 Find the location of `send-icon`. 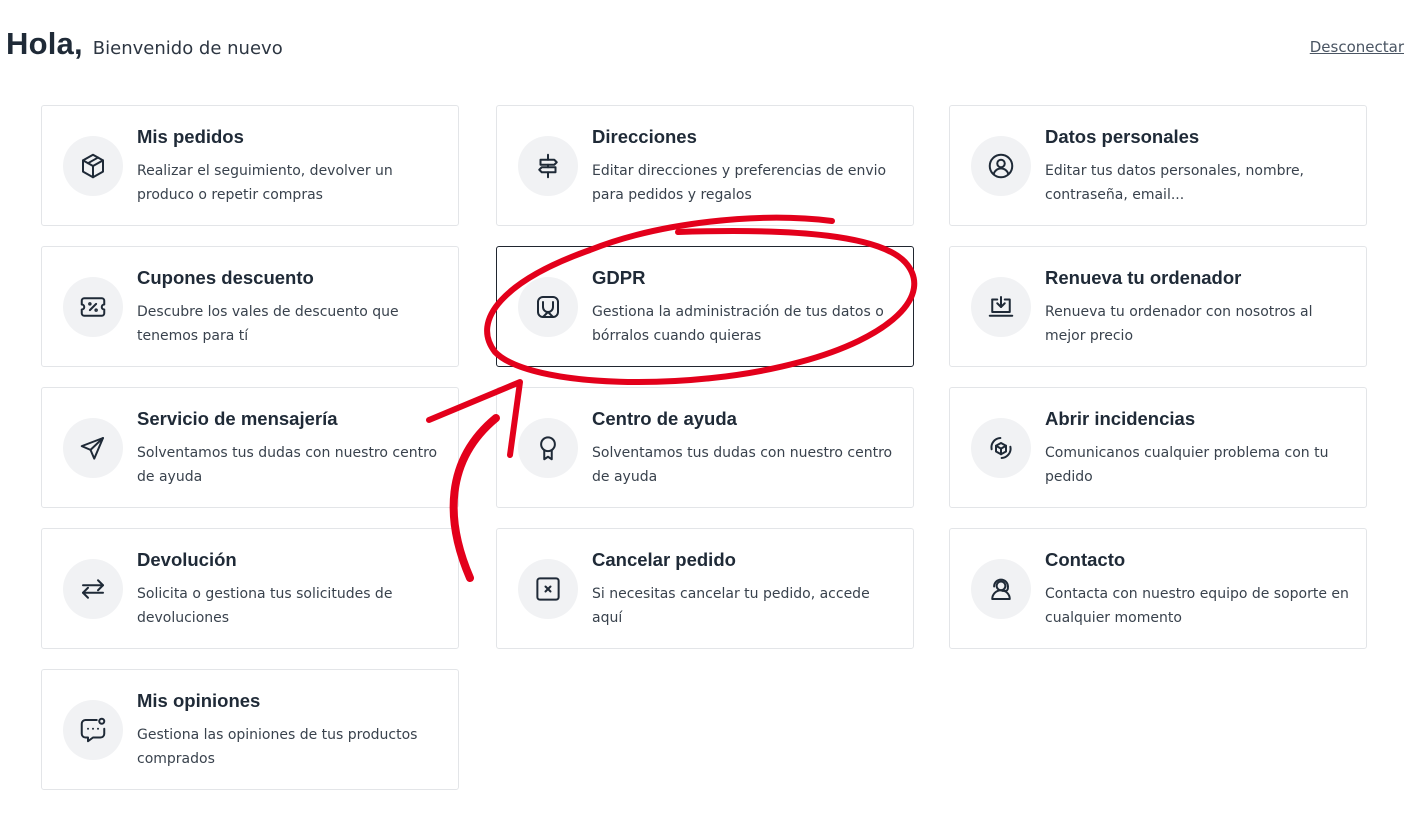

send-icon is located at coordinates (93, 448).